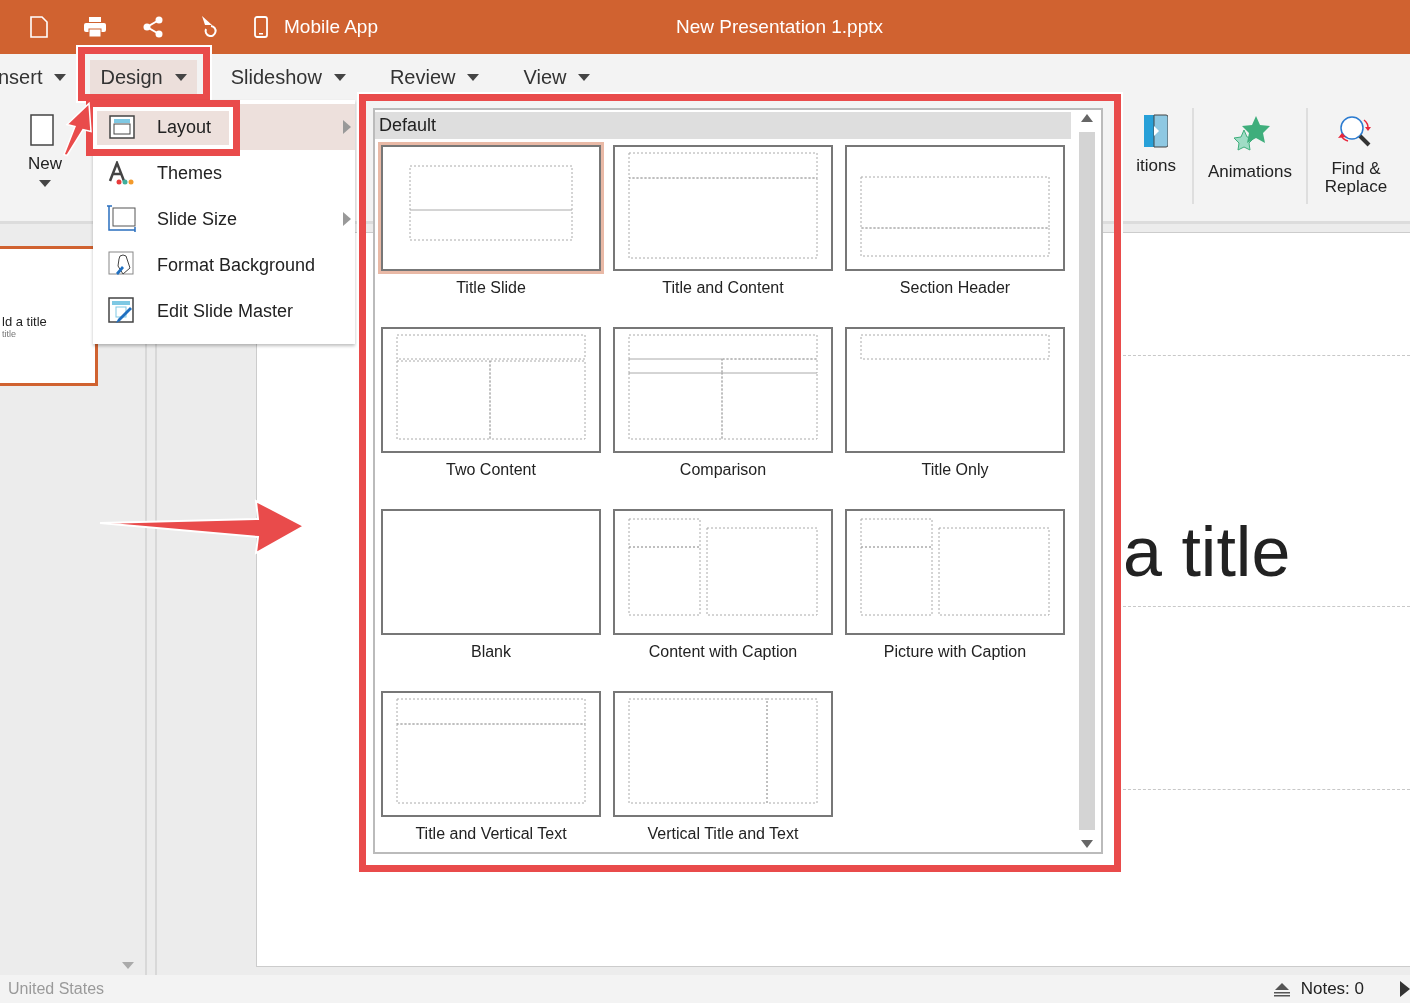 Image resolution: width=1410 pixels, height=1003 pixels. Describe the element at coordinates (34, 77) in the screenshot. I see `menu-tab: nsert` at that location.